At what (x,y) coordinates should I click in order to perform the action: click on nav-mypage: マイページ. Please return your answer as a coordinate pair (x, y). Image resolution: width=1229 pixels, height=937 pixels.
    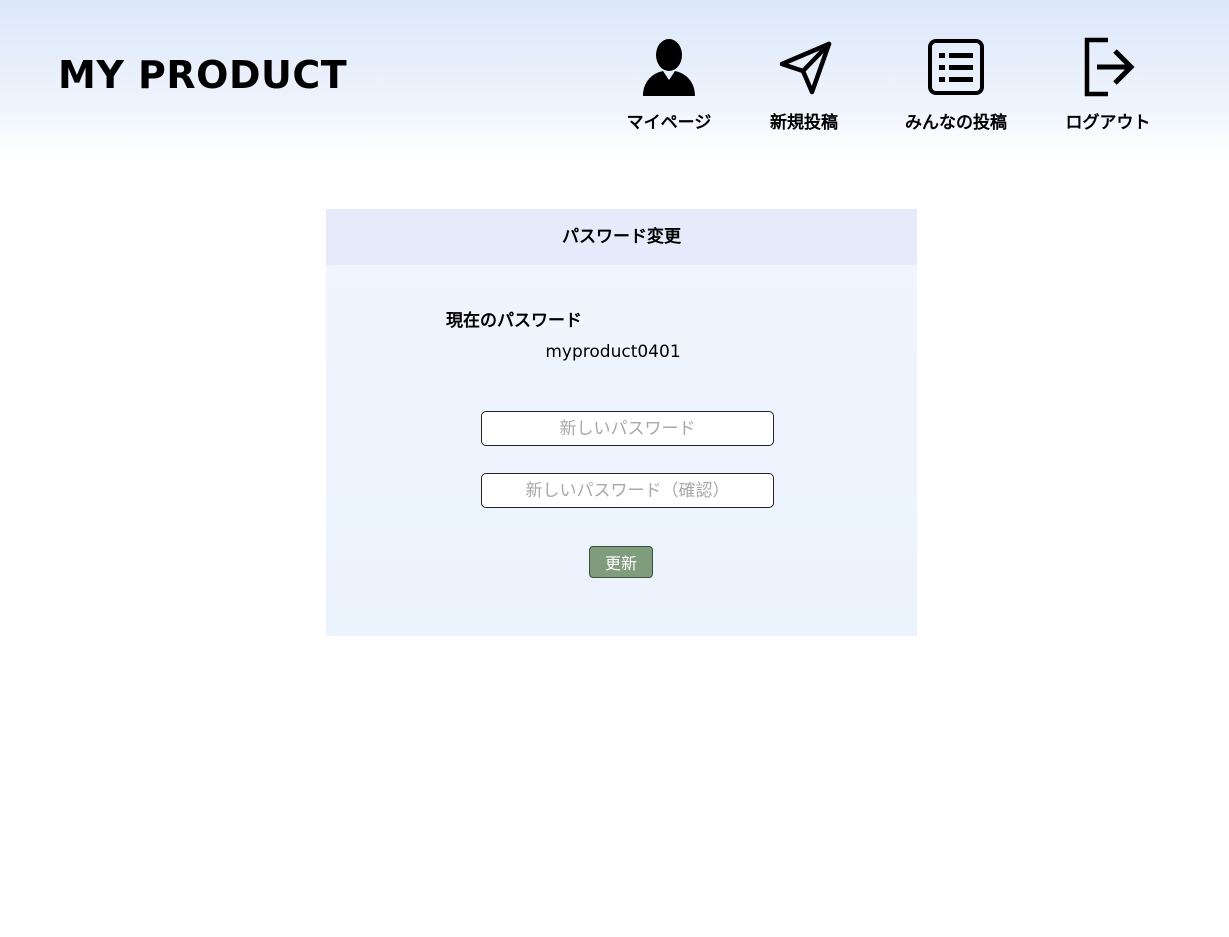
    Looking at the image, I should click on (669, 84).